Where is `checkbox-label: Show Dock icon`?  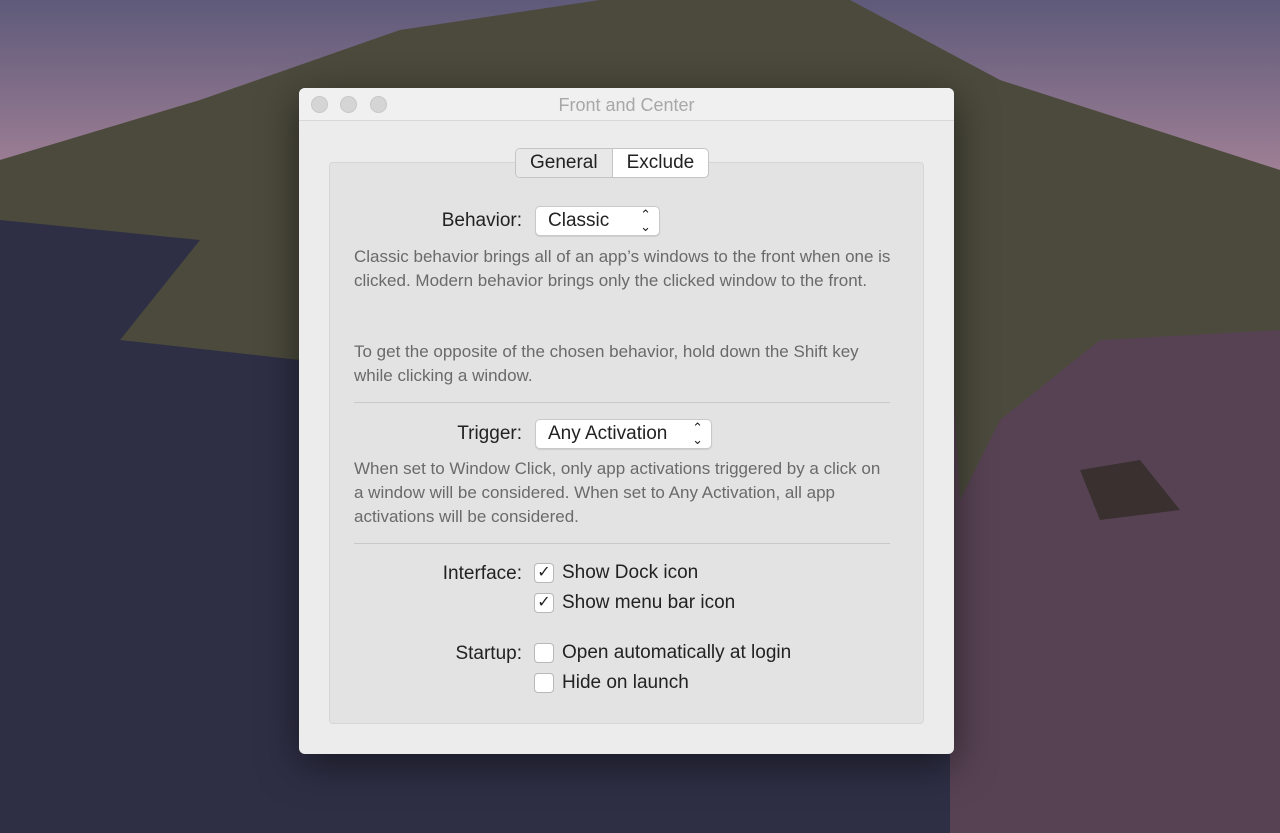
checkbox-label: Show Dock icon is located at coordinates (630, 572).